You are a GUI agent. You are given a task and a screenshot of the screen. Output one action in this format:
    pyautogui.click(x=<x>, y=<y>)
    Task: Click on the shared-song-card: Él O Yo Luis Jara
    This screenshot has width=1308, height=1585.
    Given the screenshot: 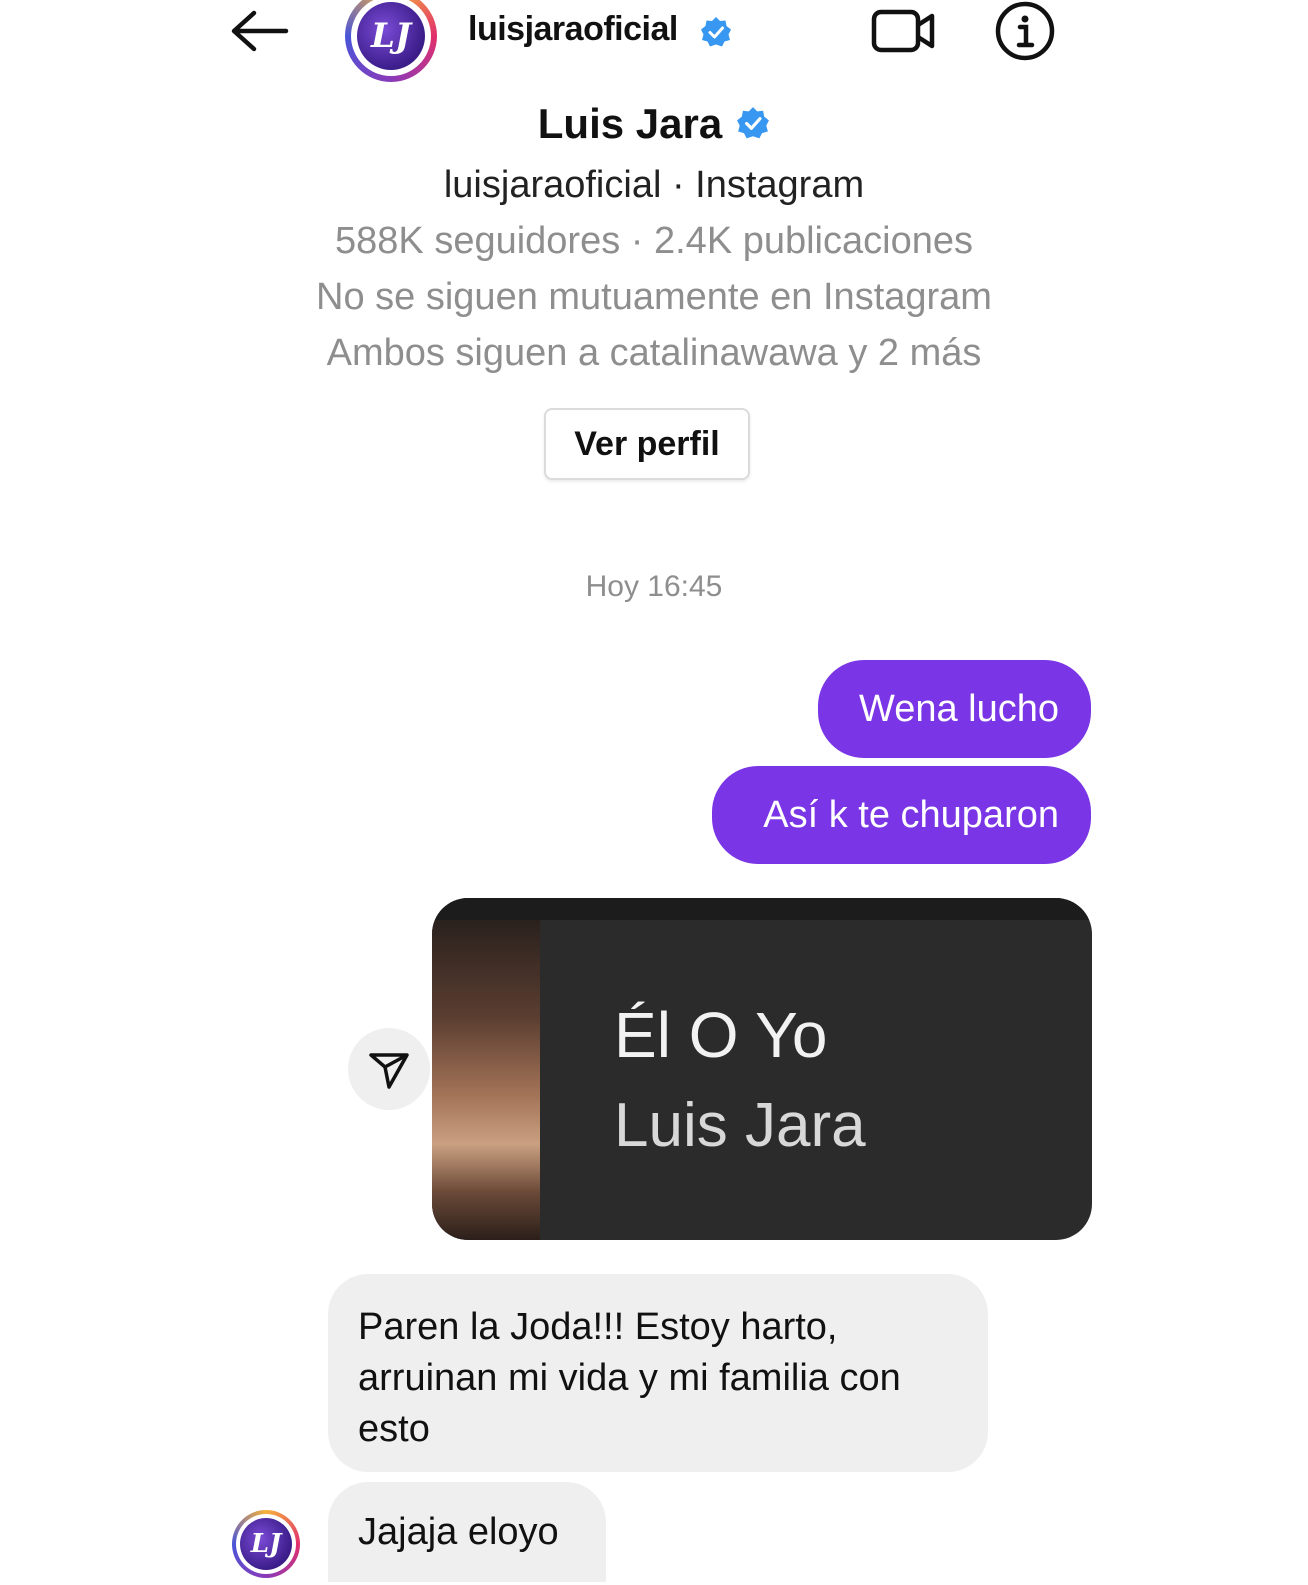 What is the action you would take?
    pyautogui.click(x=762, y=1069)
    